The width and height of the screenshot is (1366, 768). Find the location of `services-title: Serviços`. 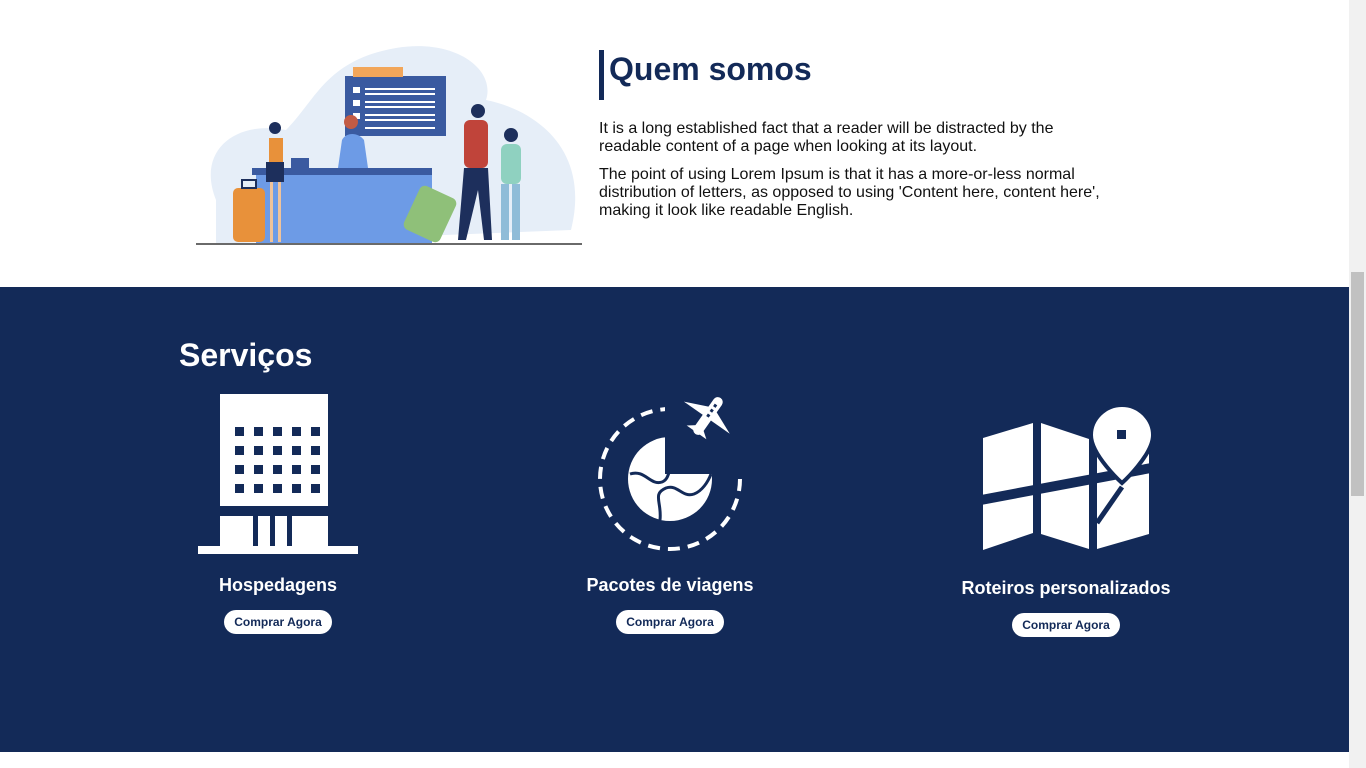

services-title: Serviços is located at coordinates (246, 355).